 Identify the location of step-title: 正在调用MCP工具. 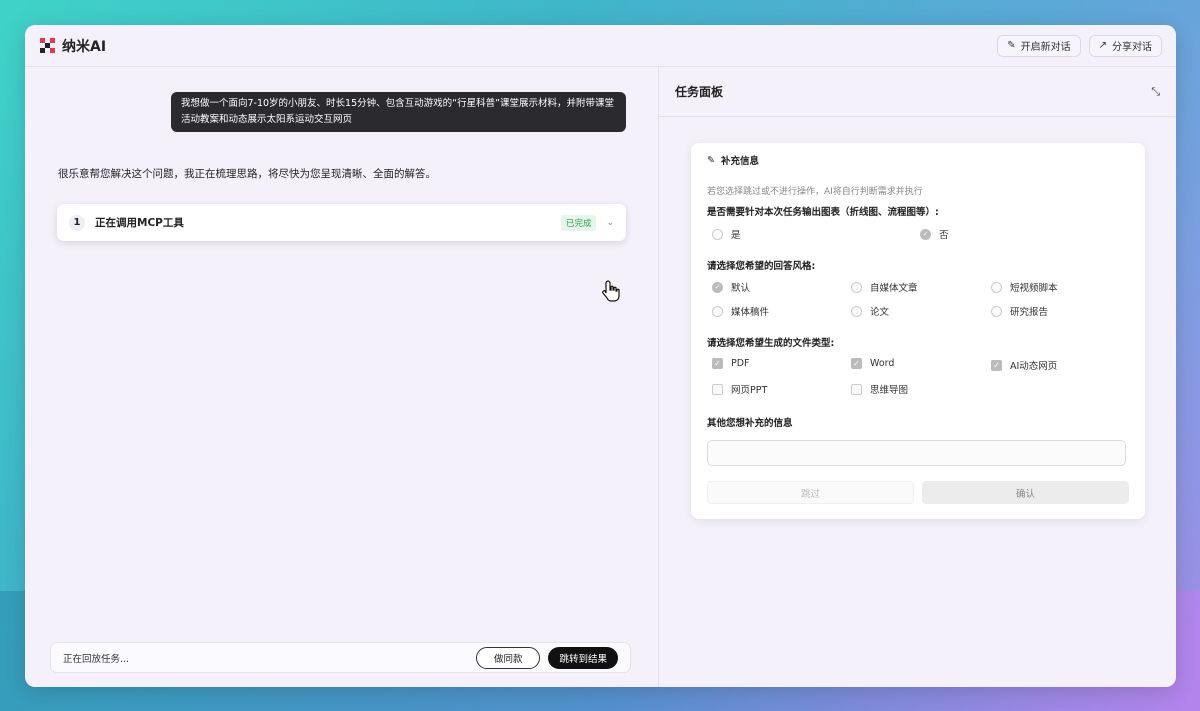
(139, 223).